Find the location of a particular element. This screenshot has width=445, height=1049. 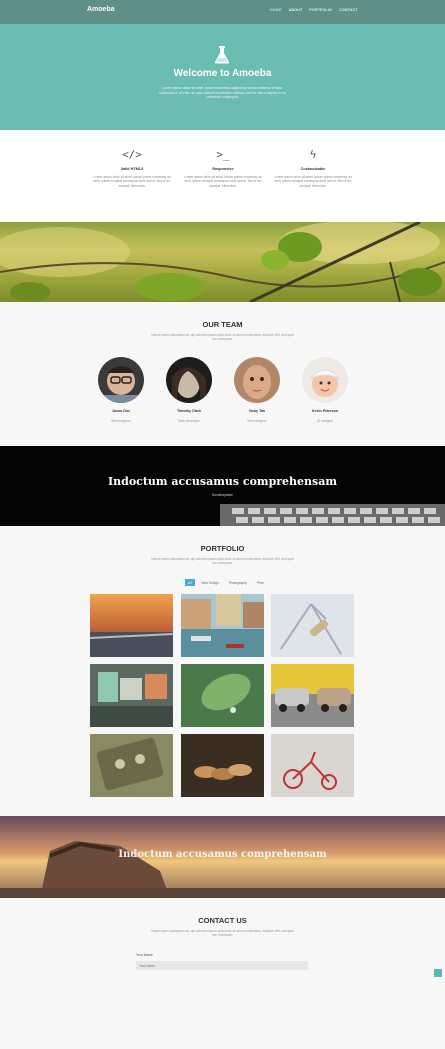

quote-author: Bootstraptaste is located at coordinates (222, 495).